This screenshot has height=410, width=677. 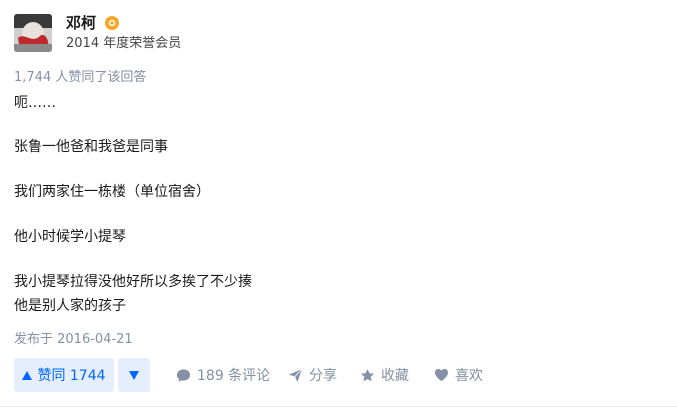 What do you see at coordinates (70, 237) in the screenshot?
I see `content-paragraph: 他小时候学小提琴` at bounding box center [70, 237].